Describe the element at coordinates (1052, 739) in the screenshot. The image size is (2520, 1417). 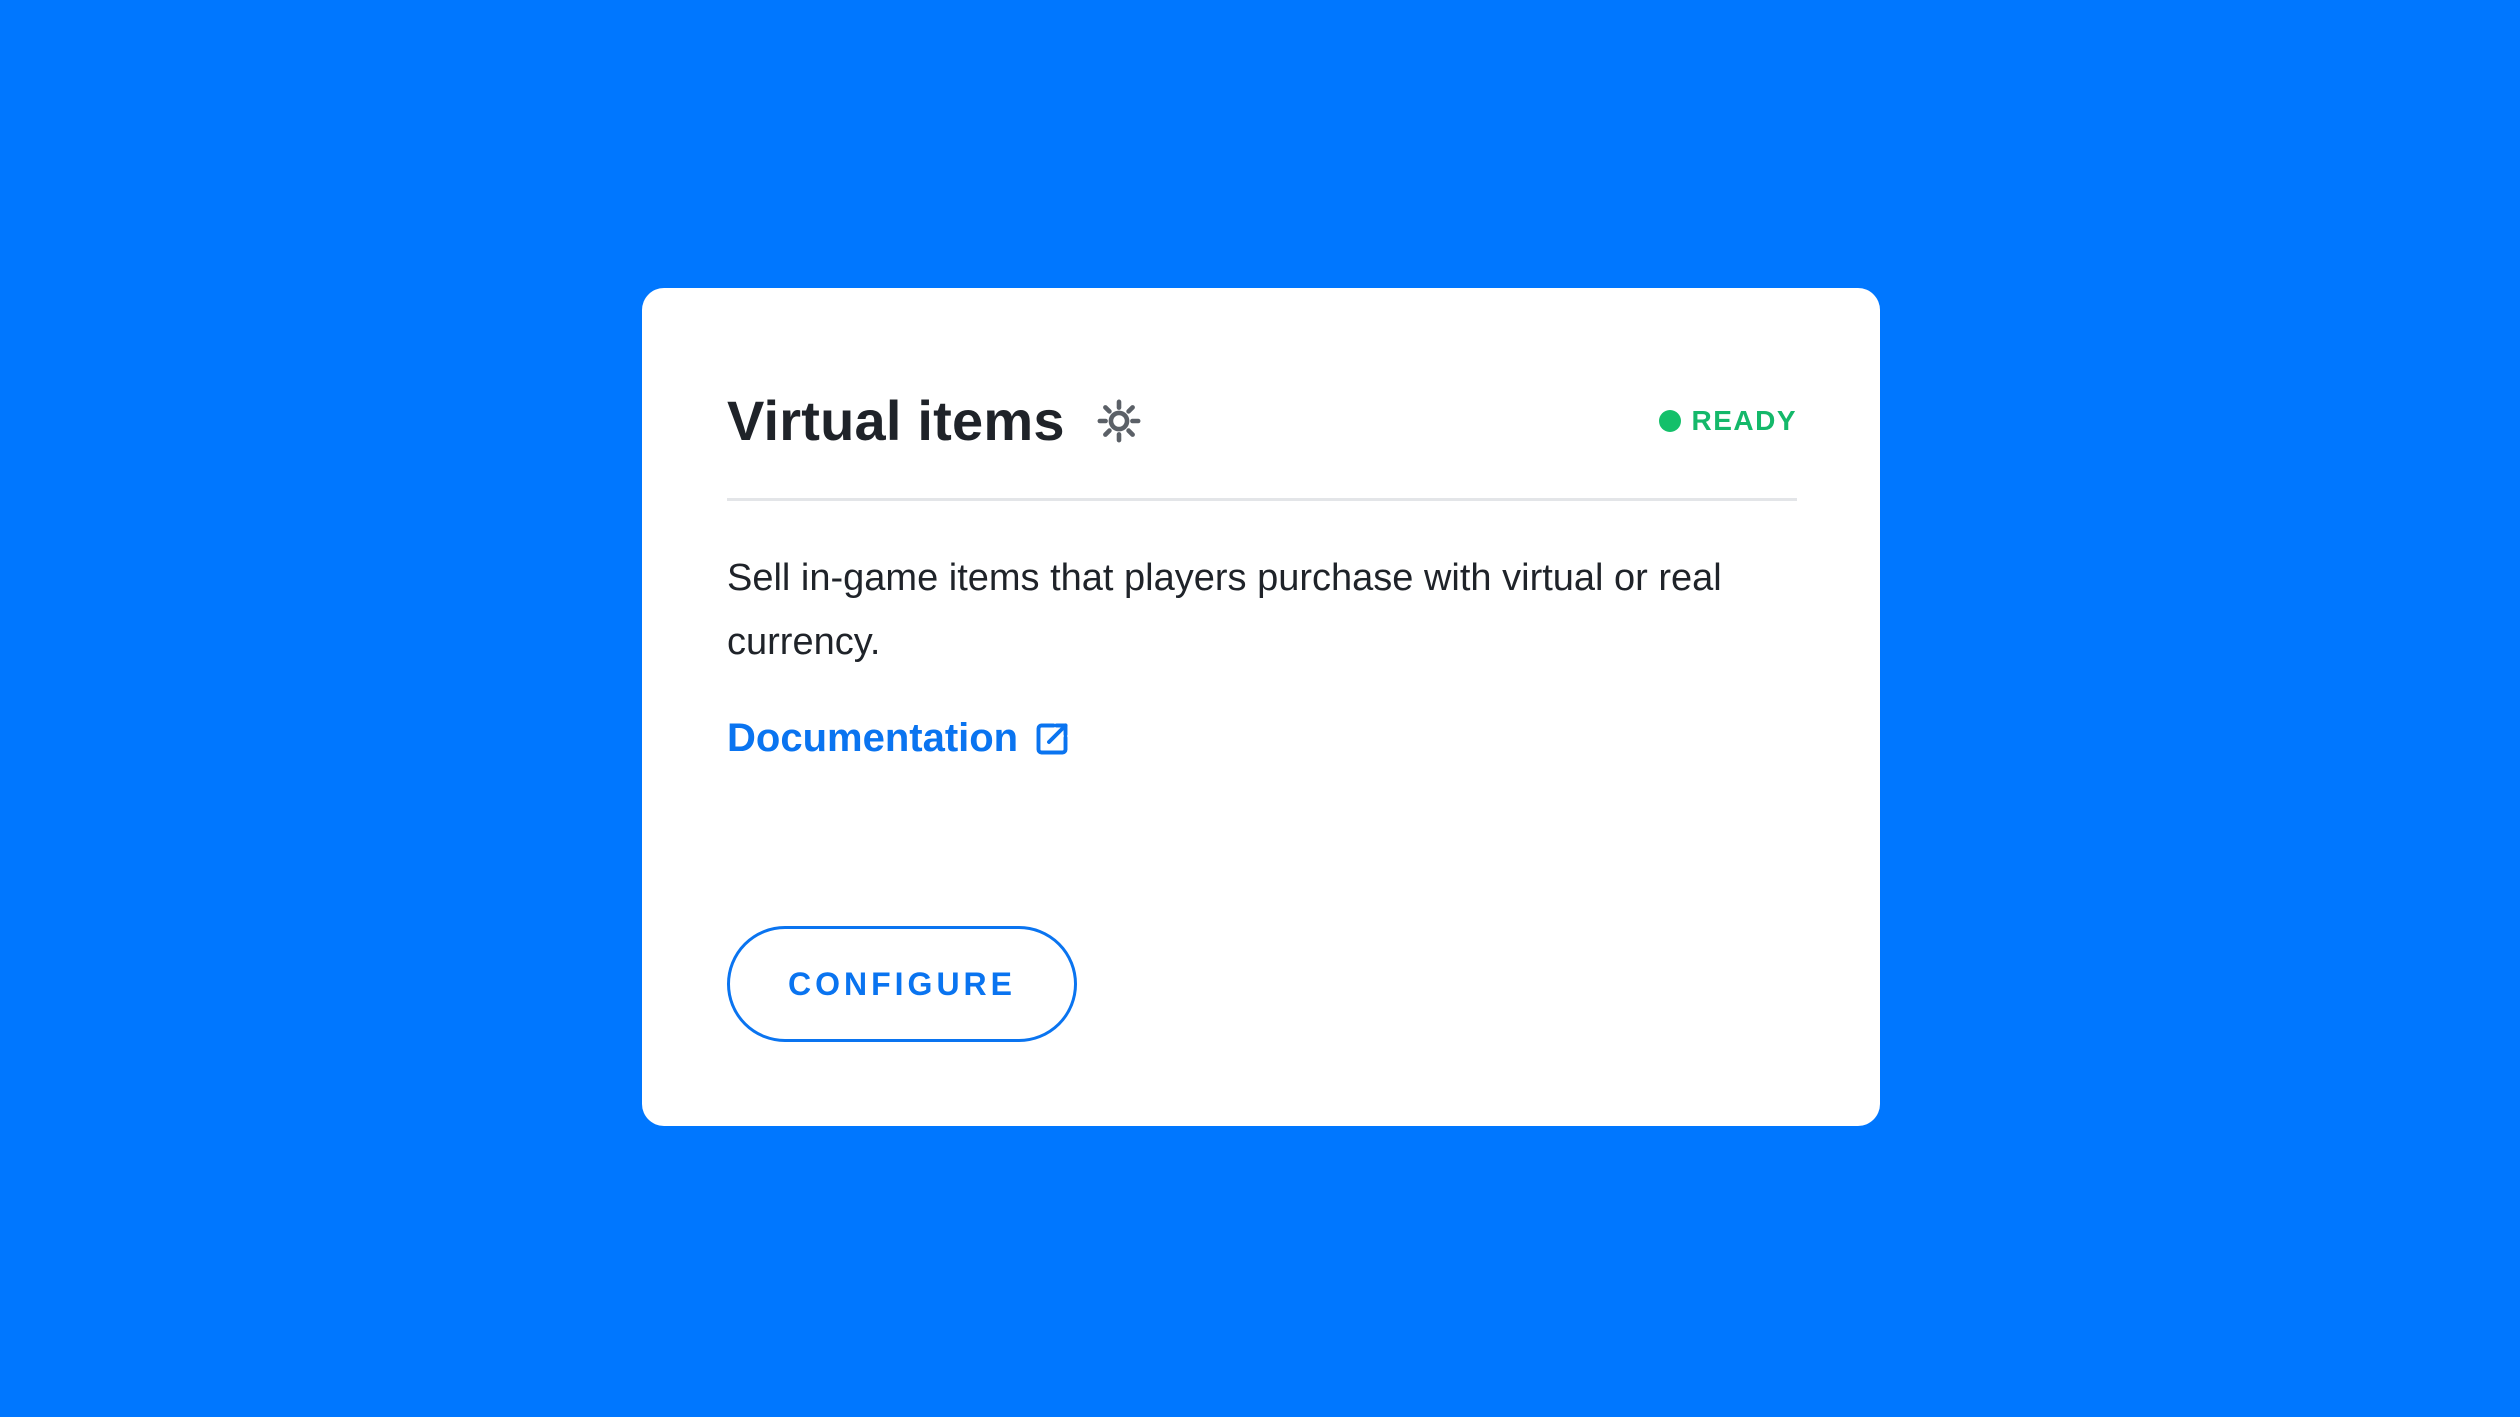
I see `external-link-icon` at that location.